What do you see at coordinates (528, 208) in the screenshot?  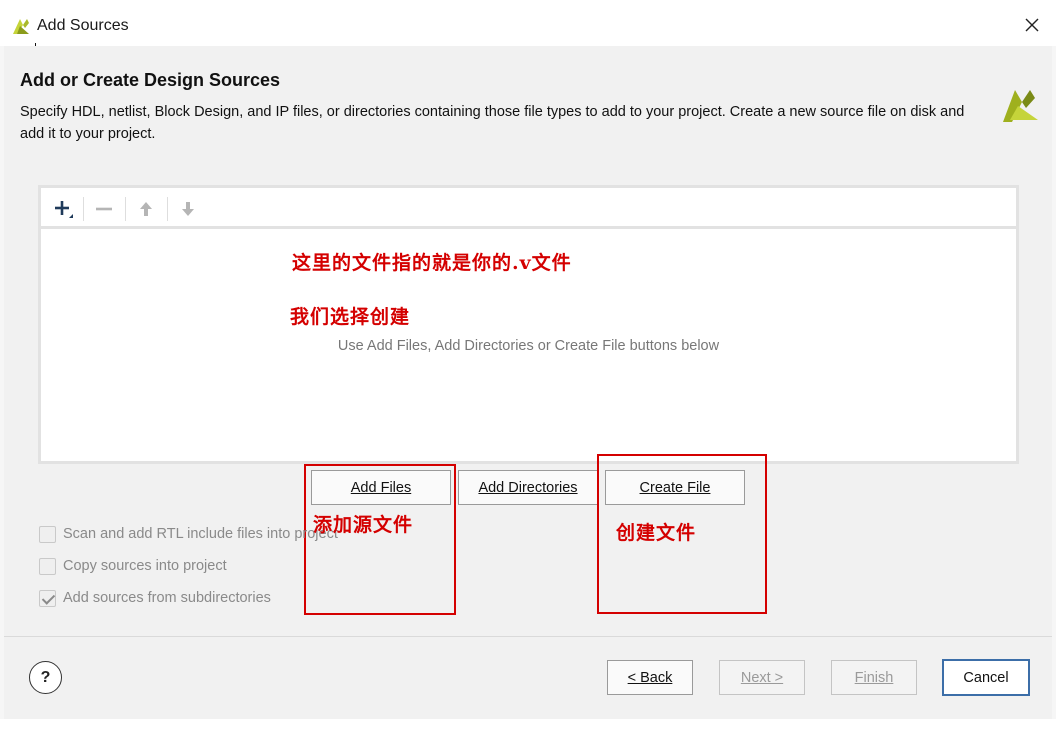 I see `list-toolbar` at bounding box center [528, 208].